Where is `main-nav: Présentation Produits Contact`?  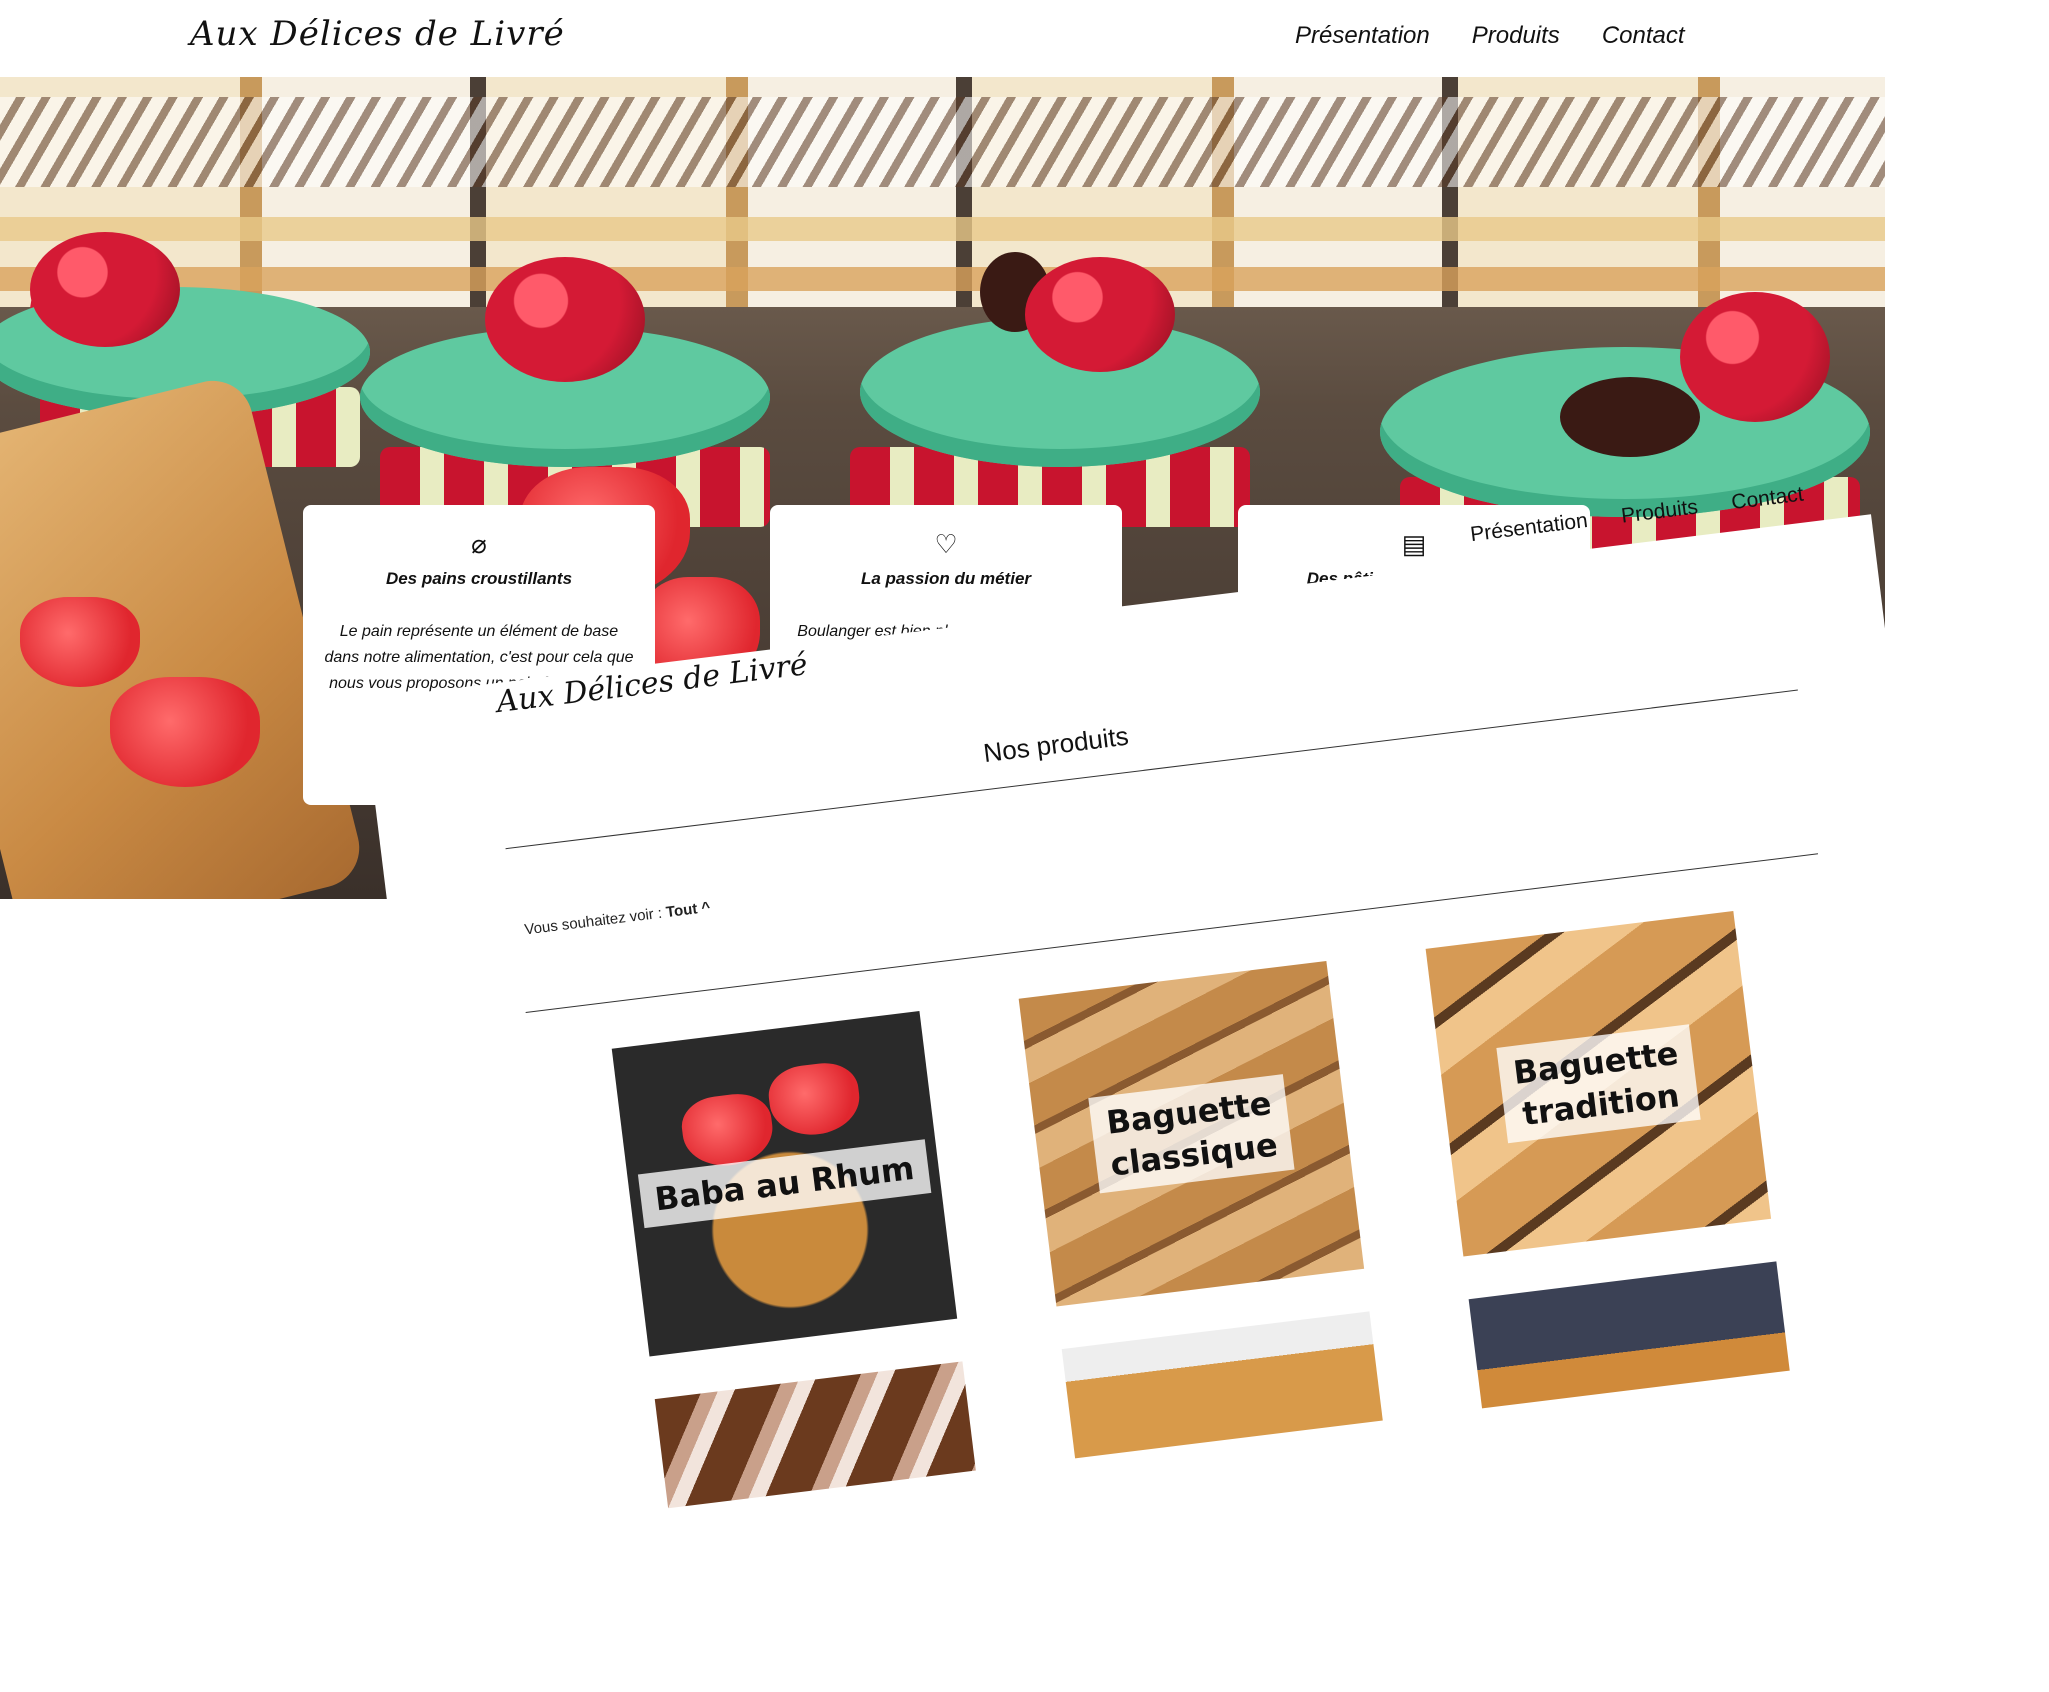 main-nav: Présentation Produits Contact is located at coordinates (1490, 36).